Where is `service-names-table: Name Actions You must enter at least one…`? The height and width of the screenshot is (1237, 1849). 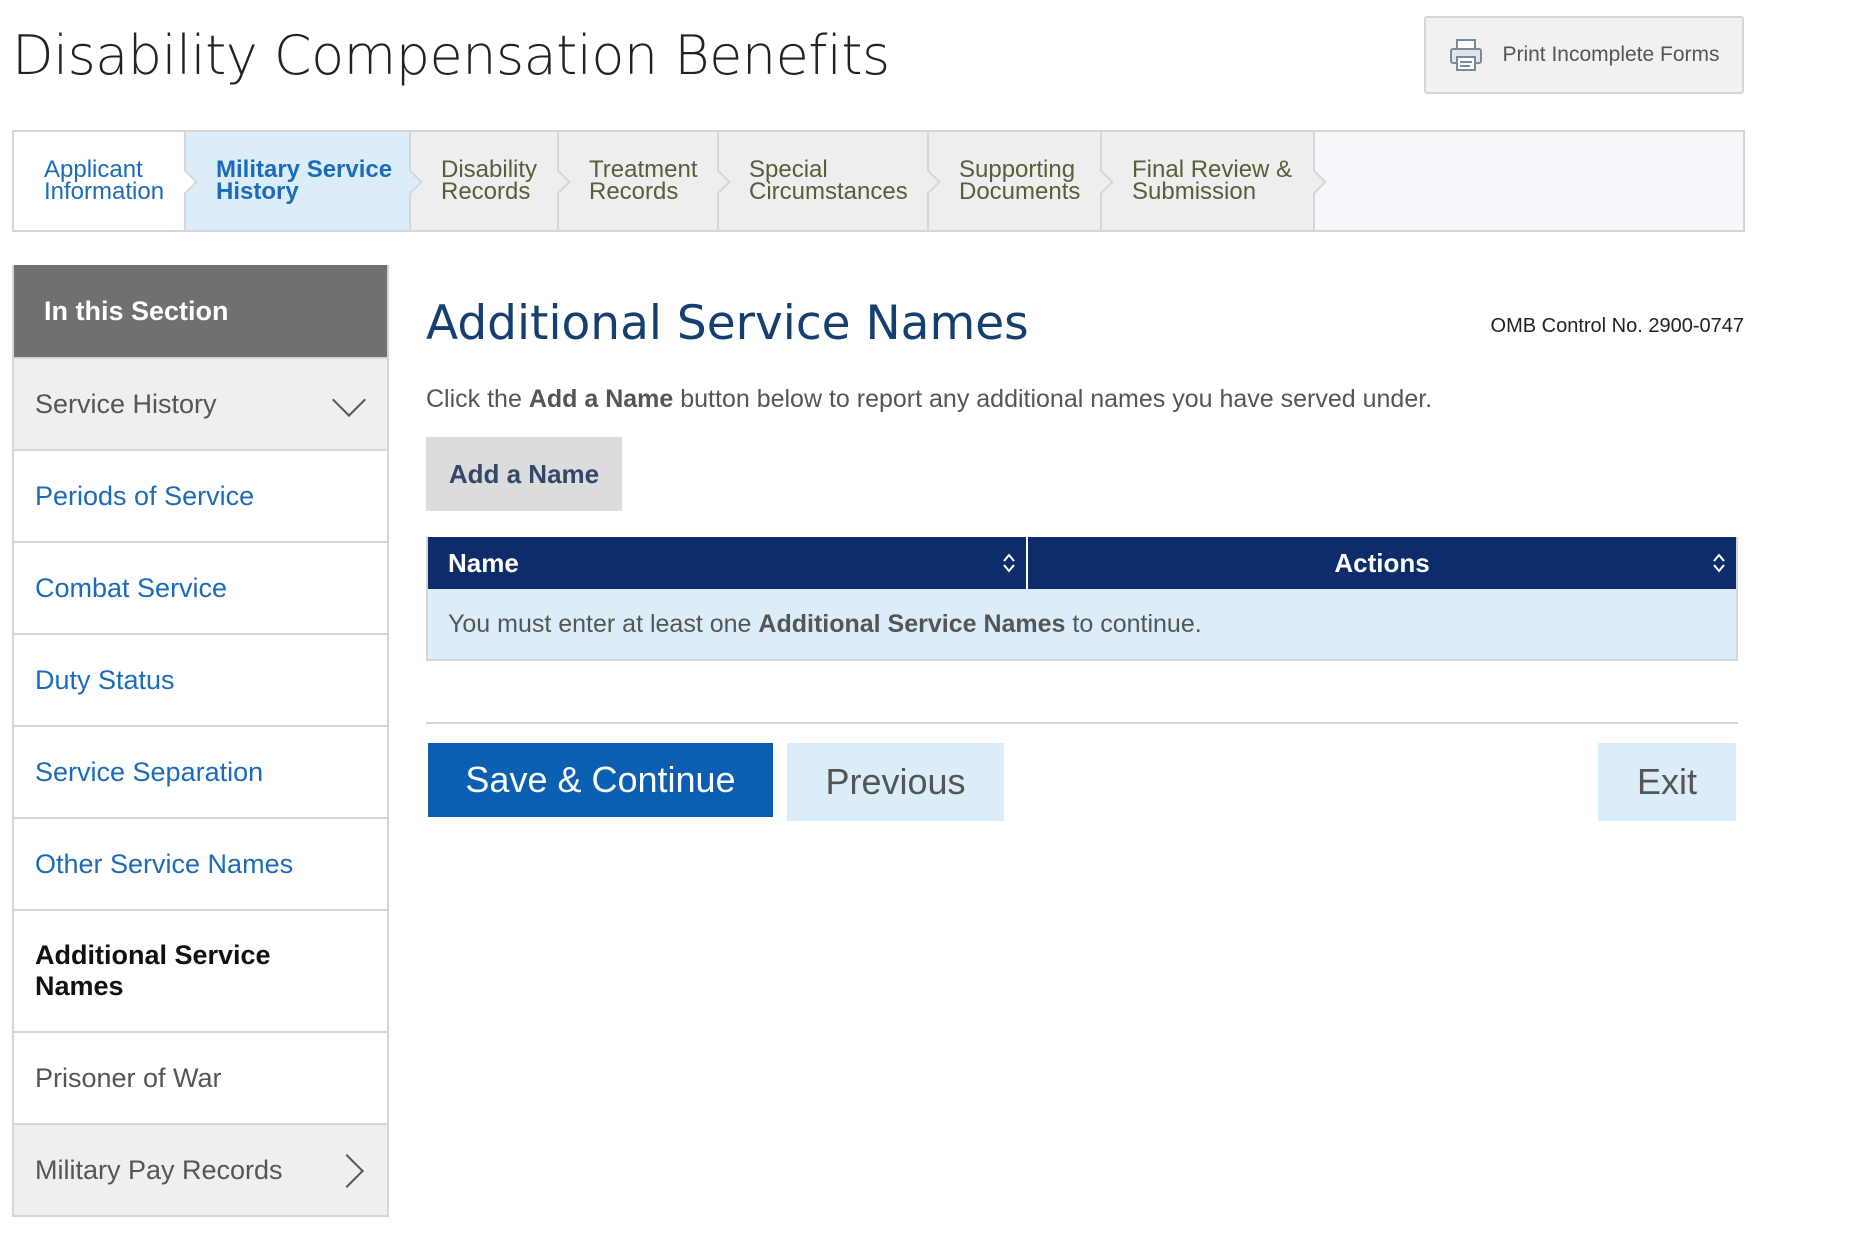 service-names-table: Name Actions You must enter at least one… is located at coordinates (1082, 599).